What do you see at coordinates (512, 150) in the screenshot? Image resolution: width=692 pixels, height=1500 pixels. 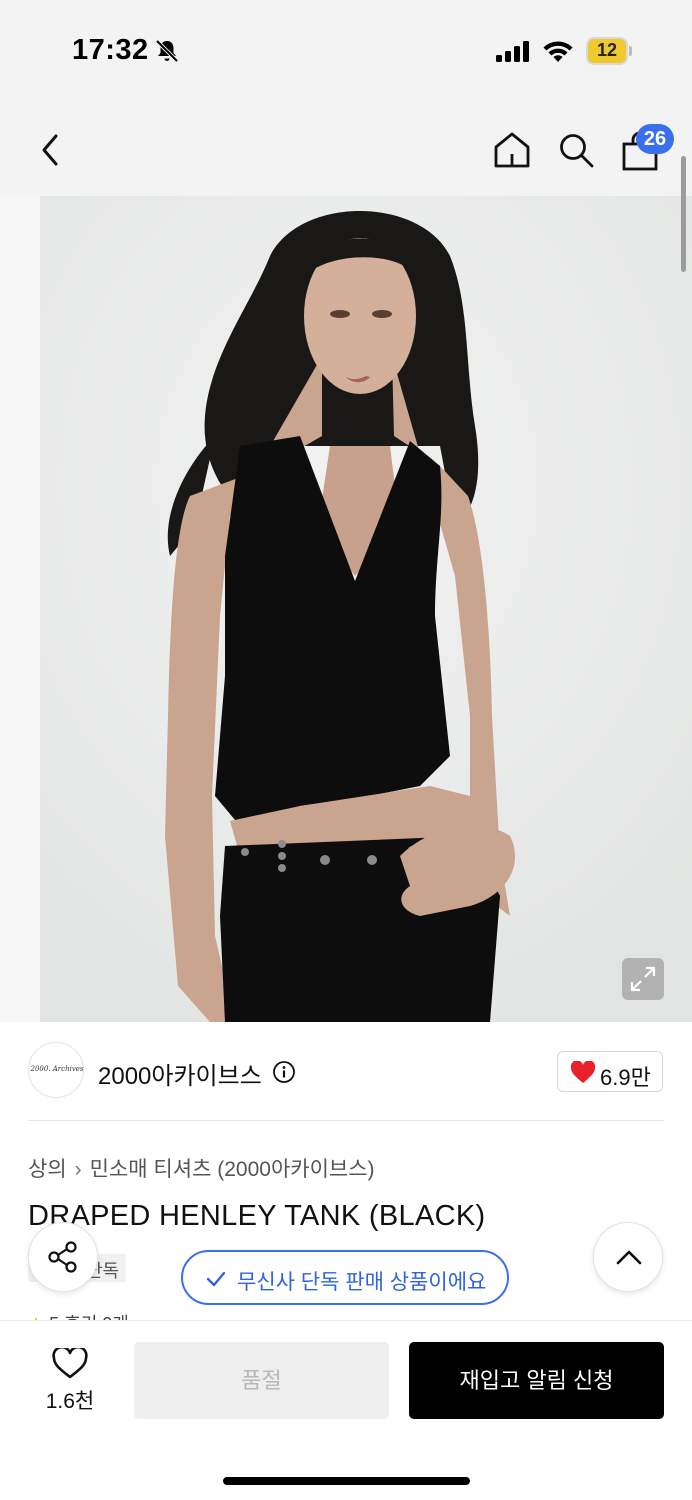 I see `home-icon` at bounding box center [512, 150].